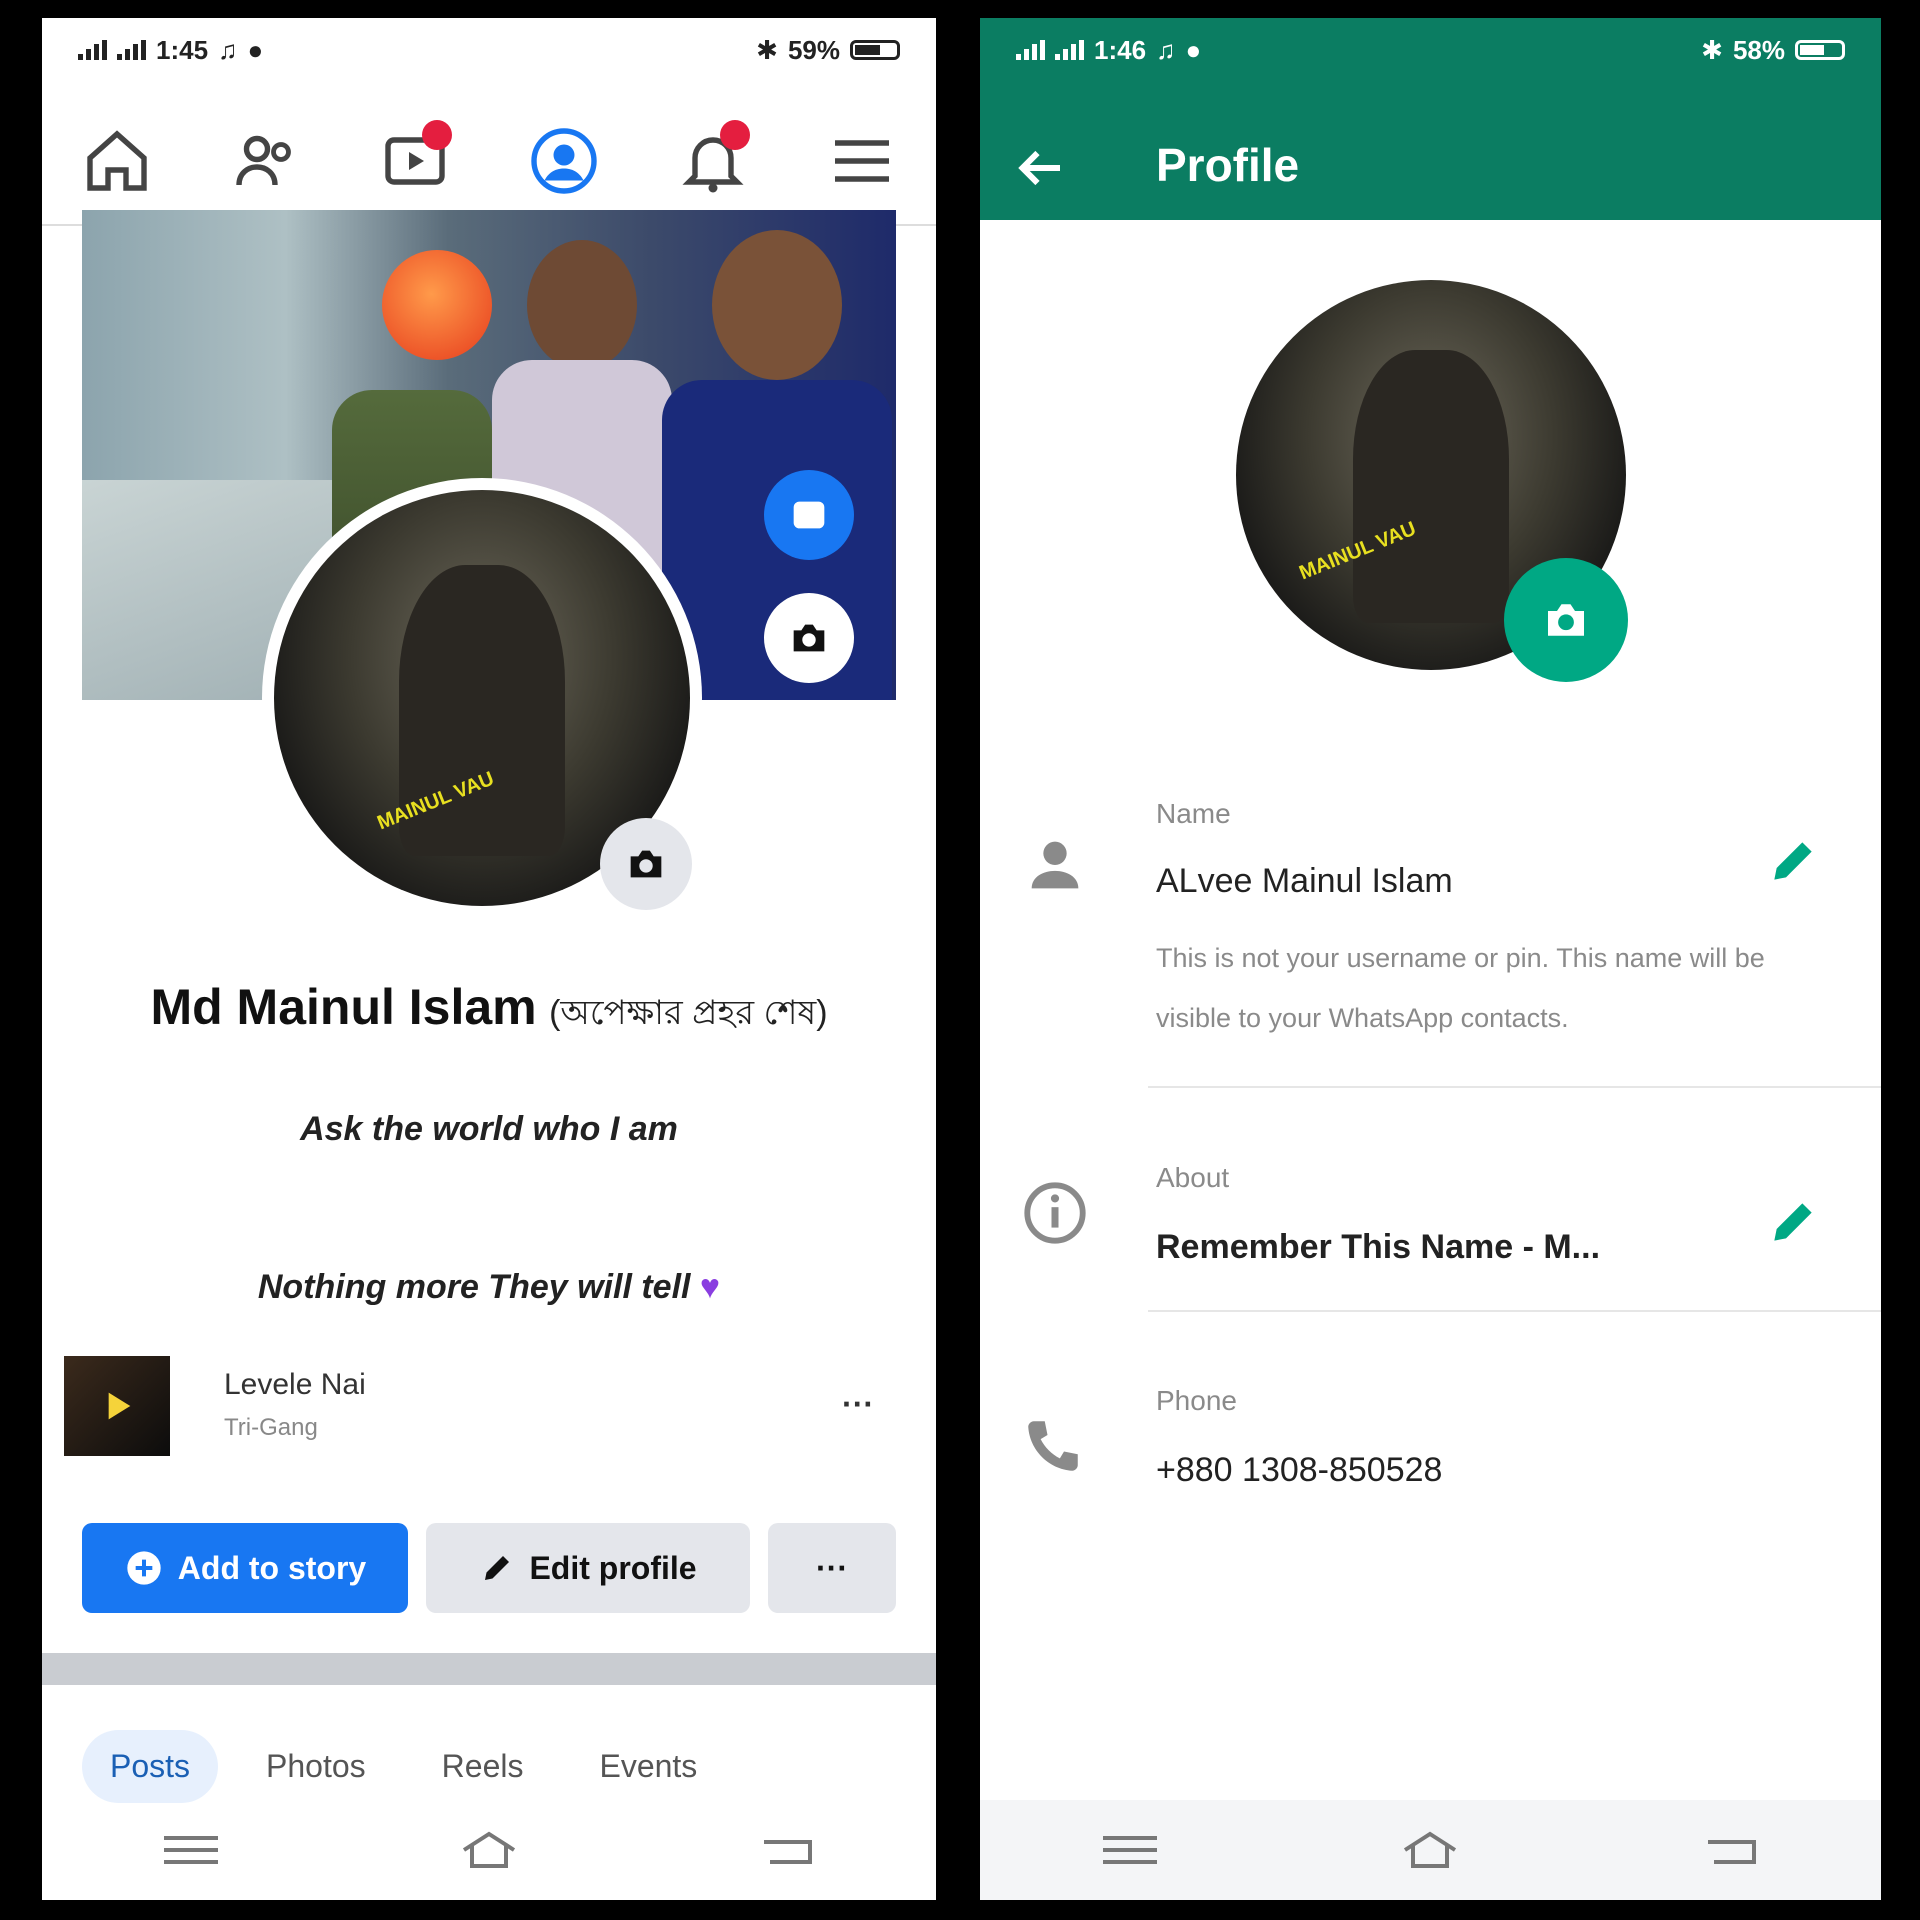 The height and width of the screenshot is (1920, 1920). Describe the element at coordinates (713, 161) in the screenshot. I see `notifications-tab` at that location.